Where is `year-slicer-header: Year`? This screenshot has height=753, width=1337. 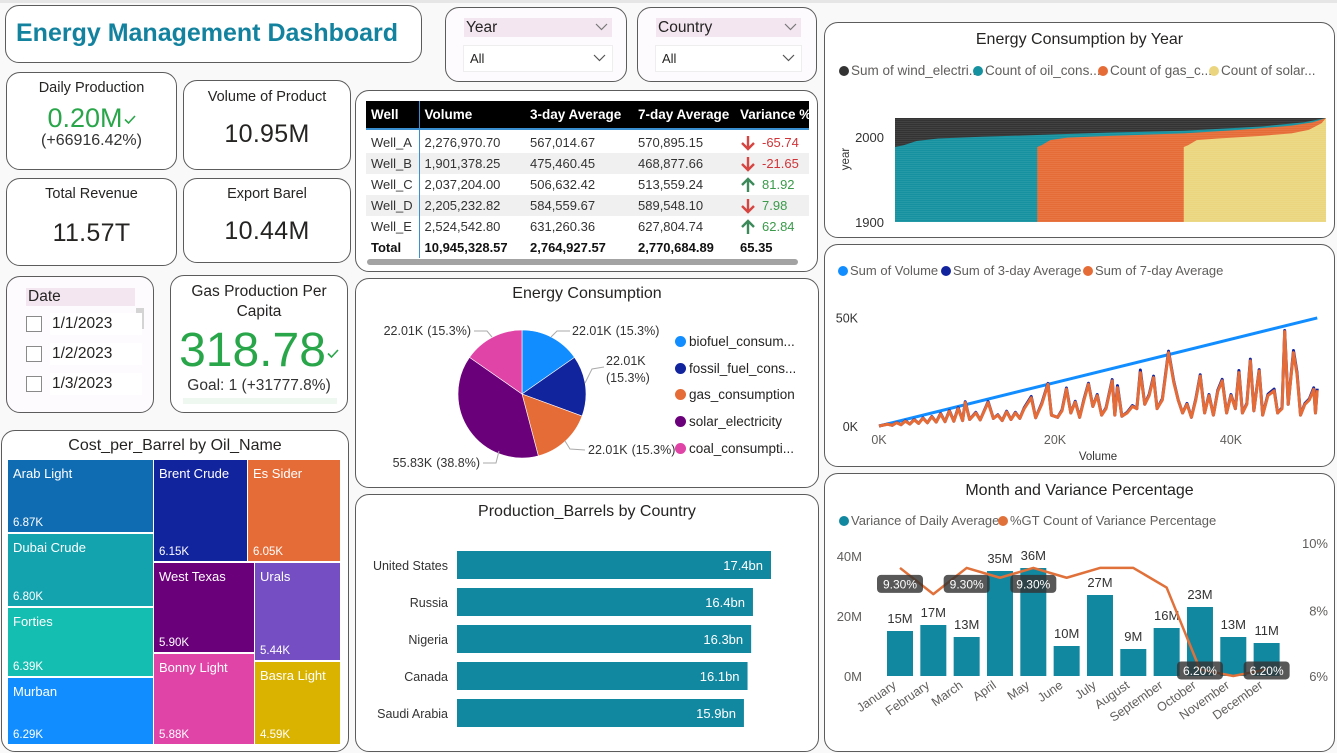
year-slicer-header: Year is located at coordinates (538, 27).